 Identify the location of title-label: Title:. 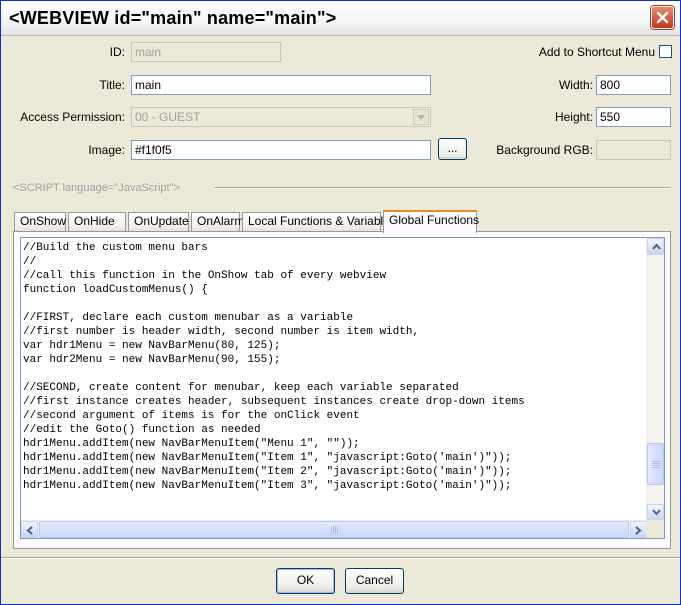
(112, 85).